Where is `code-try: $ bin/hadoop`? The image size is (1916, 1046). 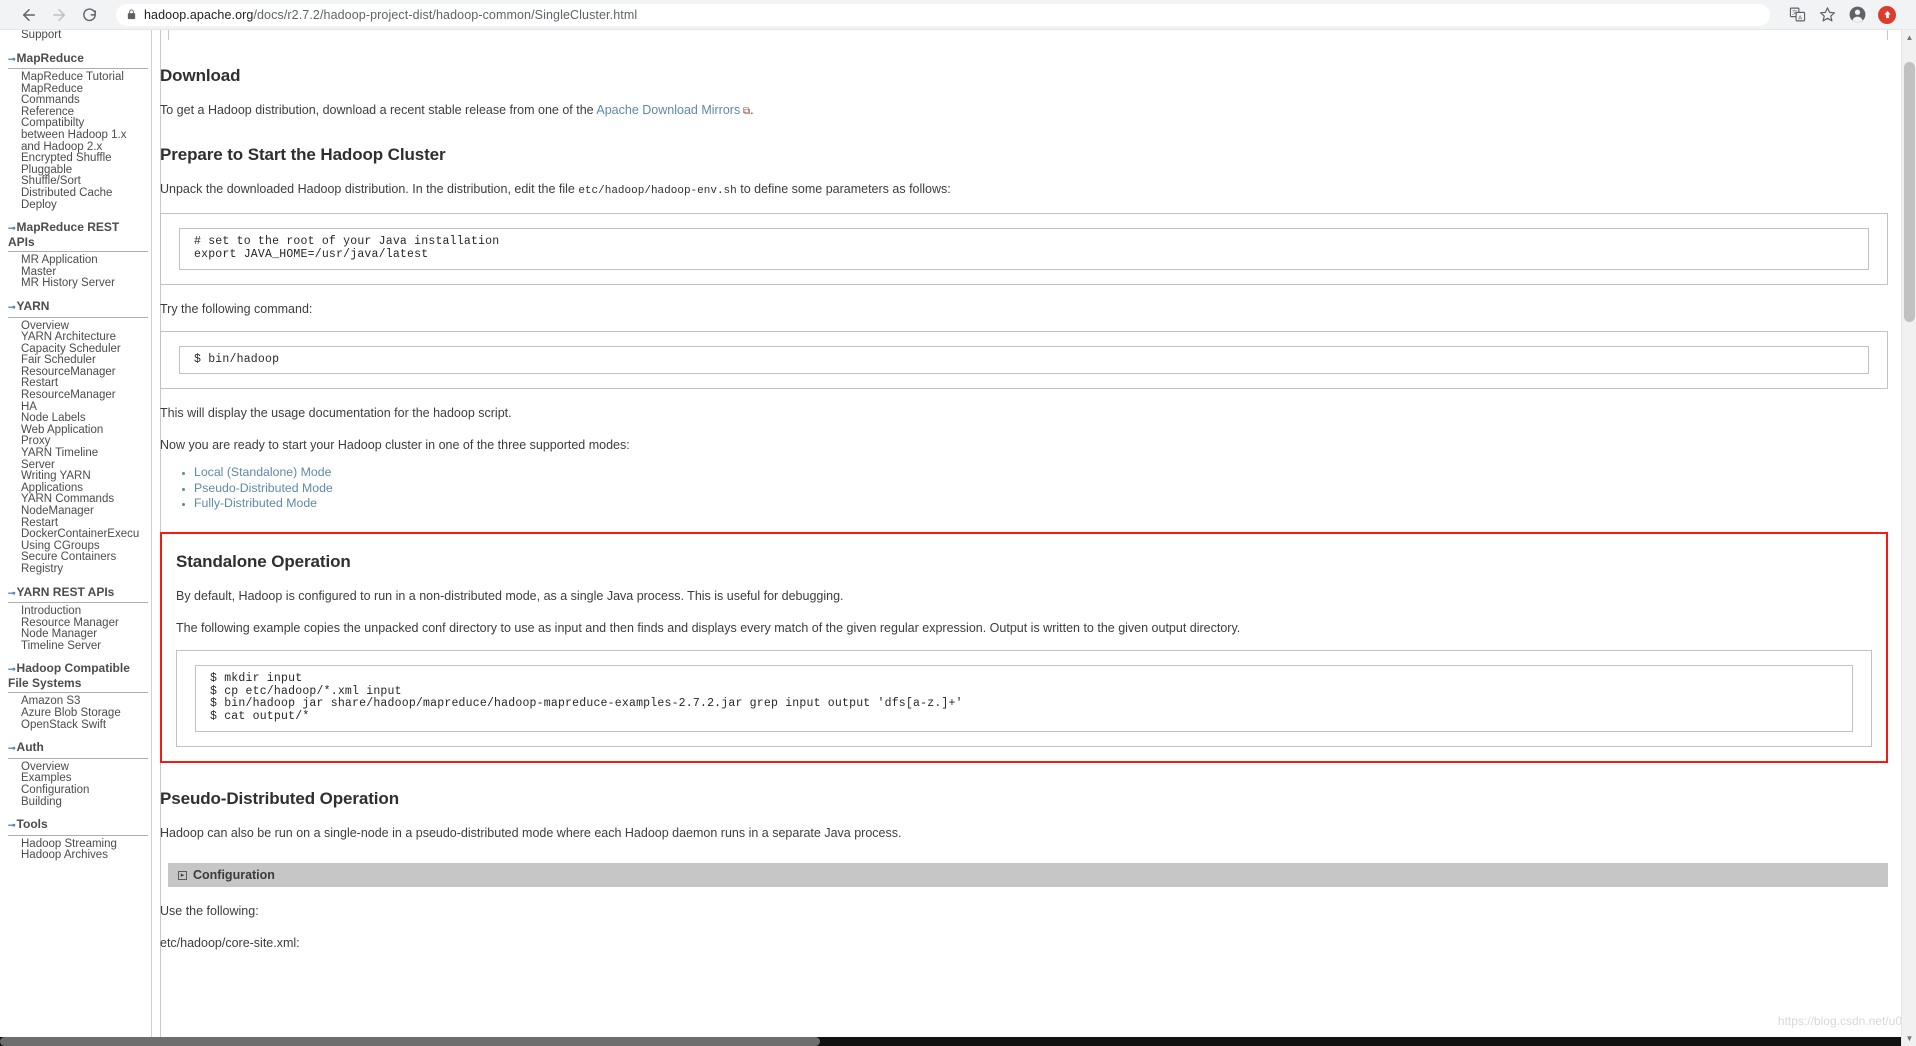 code-try: $ bin/hadoop is located at coordinates (237, 359).